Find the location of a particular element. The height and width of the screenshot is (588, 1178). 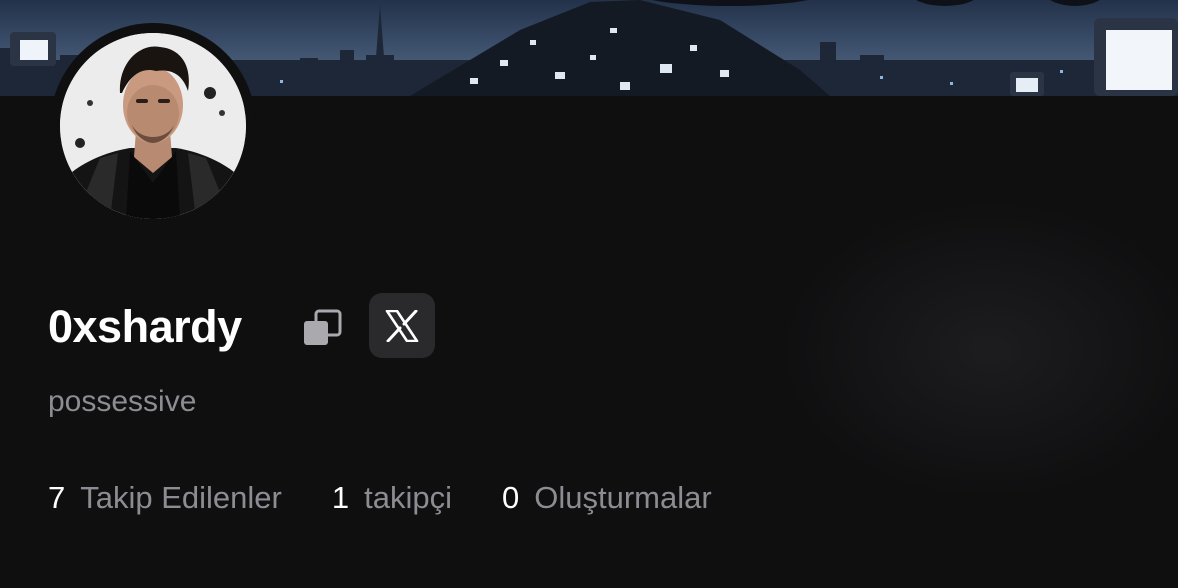

following-stat: 7 Takip Edilenler is located at coordinates (165, 498).